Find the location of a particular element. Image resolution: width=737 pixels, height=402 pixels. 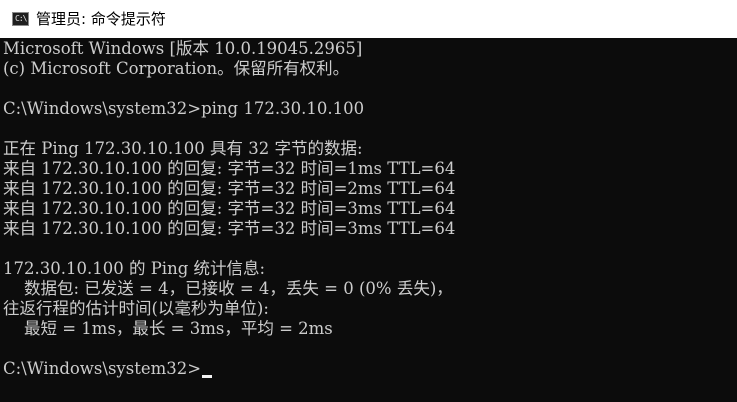

cmd-icon-glyph: C:\ is located at coordinates (21, 18).